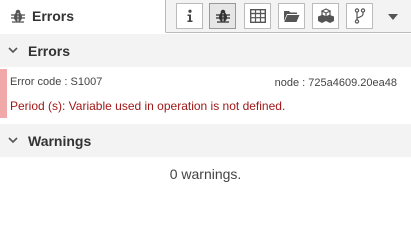 This screenshot has width=411, height=248. Describe the element at coordinates (56, 82) in the screenshot. I see `error-code: Error code : S1007` at that location.